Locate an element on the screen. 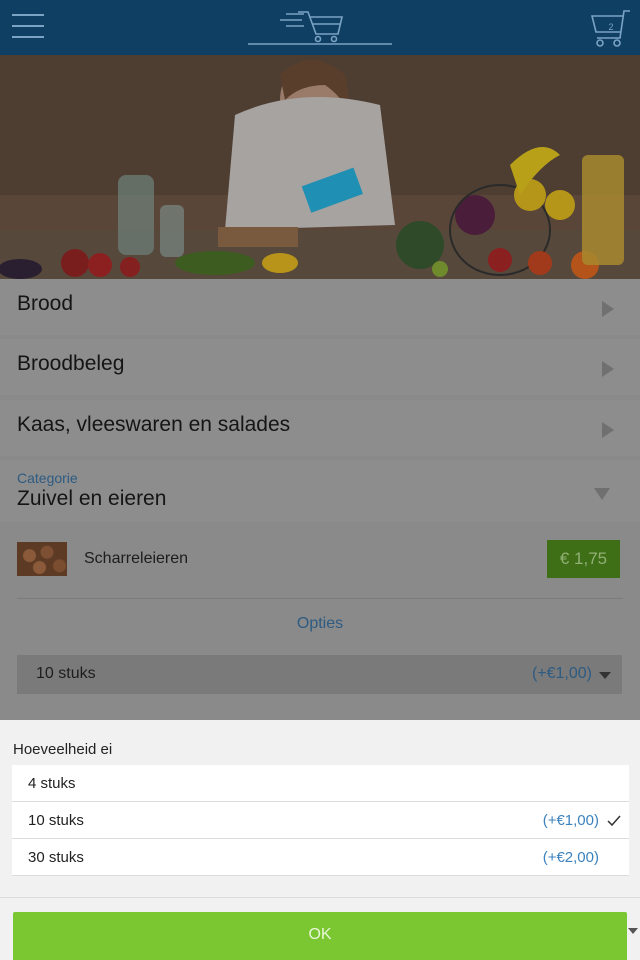  category-label: Brood is located at coordinates (45, 303).